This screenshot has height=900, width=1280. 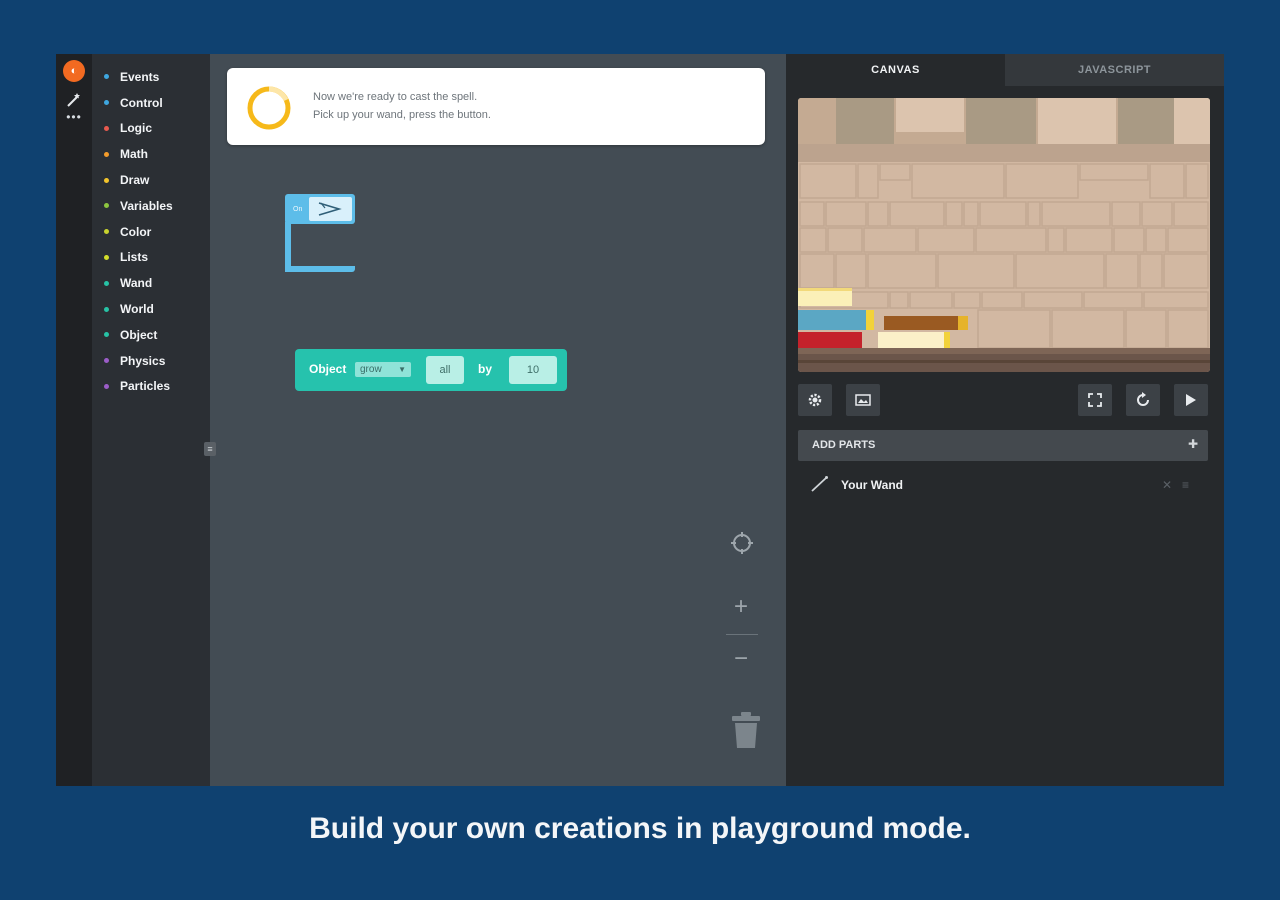 I want to click on category-label: Color, so click(x=136, y=231).